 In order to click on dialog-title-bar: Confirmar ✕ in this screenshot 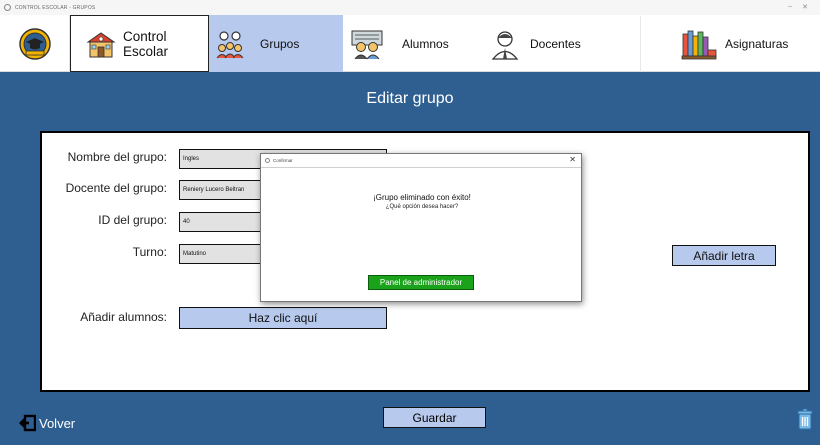, I will do `click(421, 161)`.